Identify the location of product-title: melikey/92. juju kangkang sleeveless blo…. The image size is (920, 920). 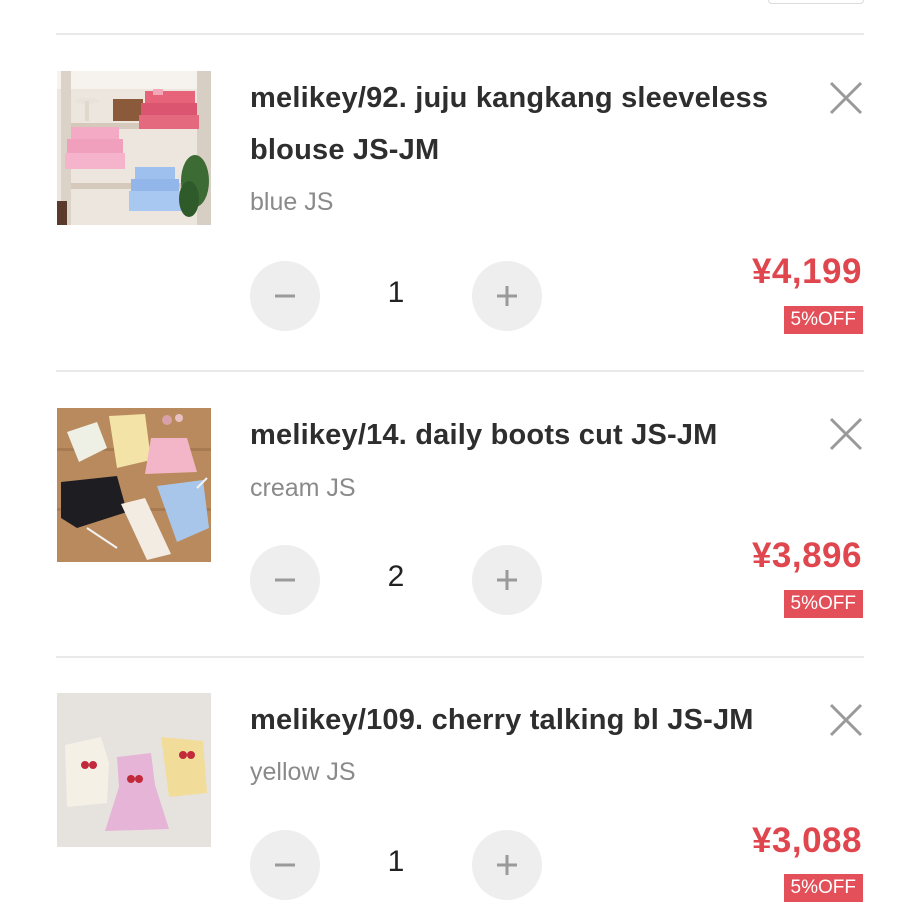
(522, 124).